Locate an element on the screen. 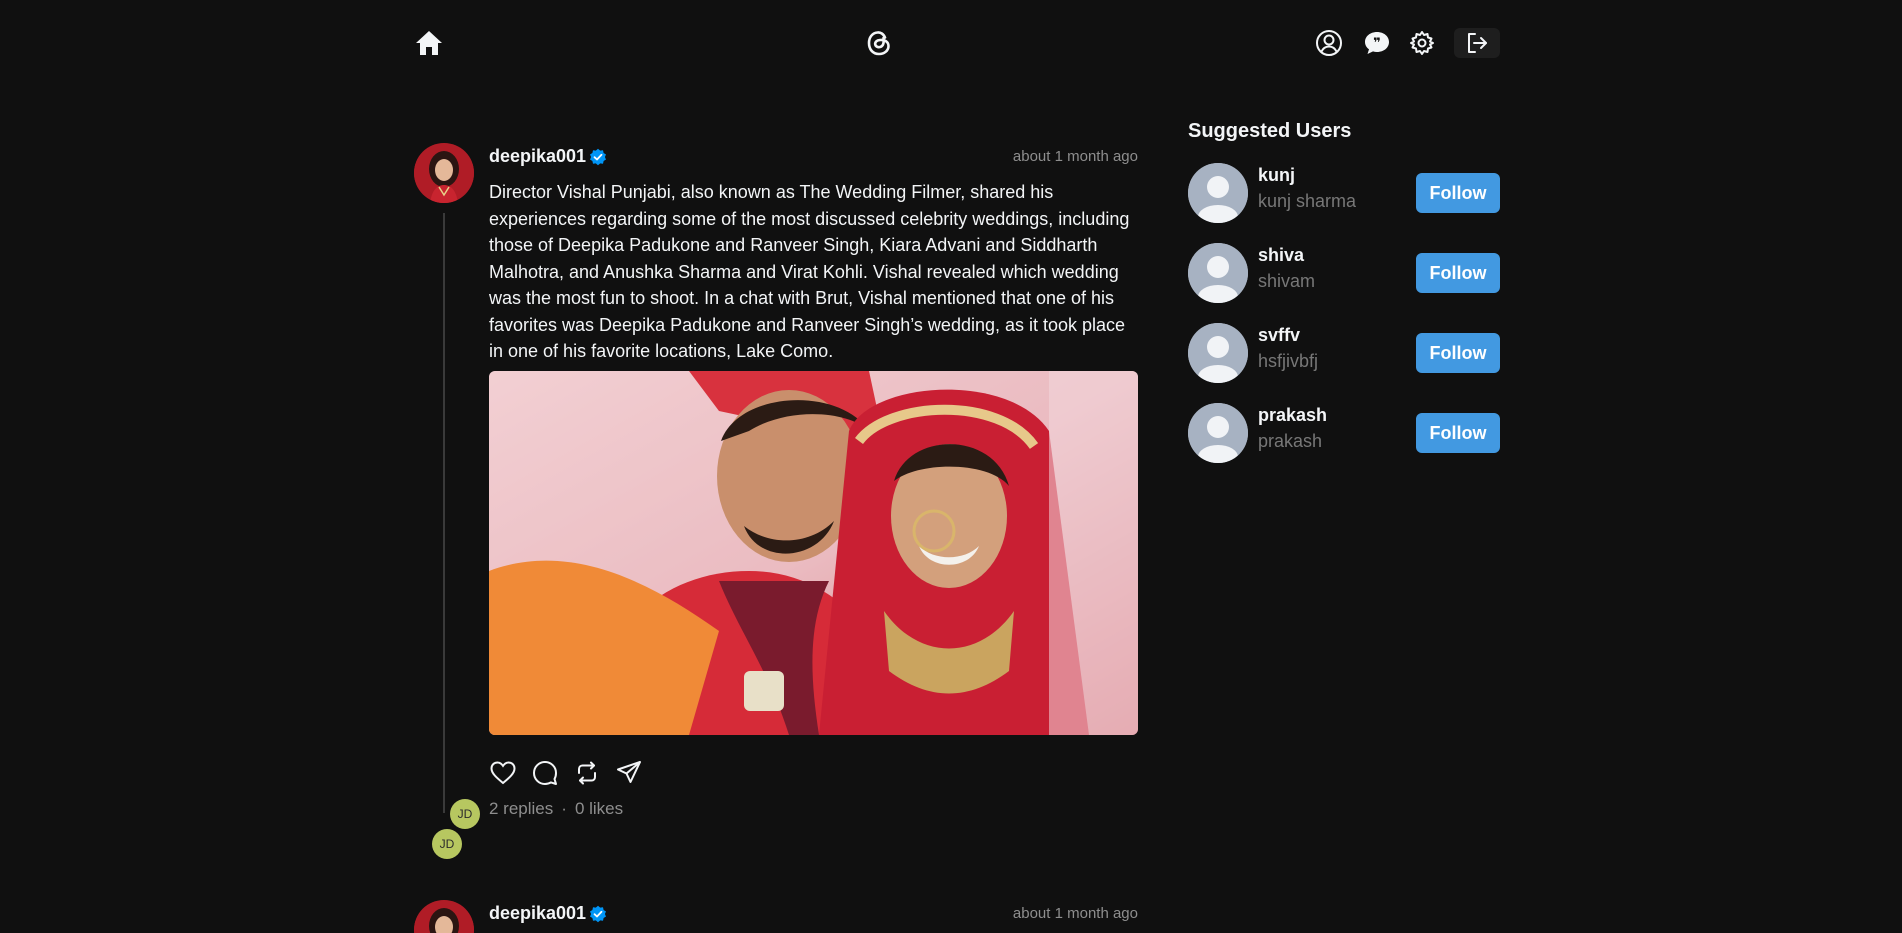 The image size is (1902, 933). suggested-user: shiva shivam Follow is located at coordinates (1344, 283).